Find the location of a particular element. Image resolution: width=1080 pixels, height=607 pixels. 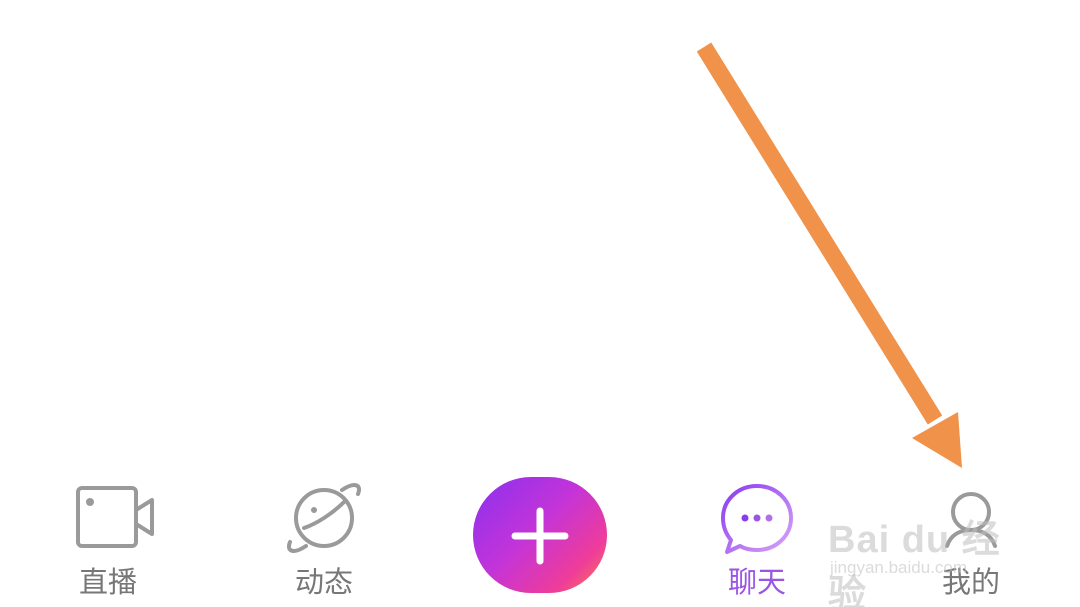

publish-button is located at coordinates (540, 535).